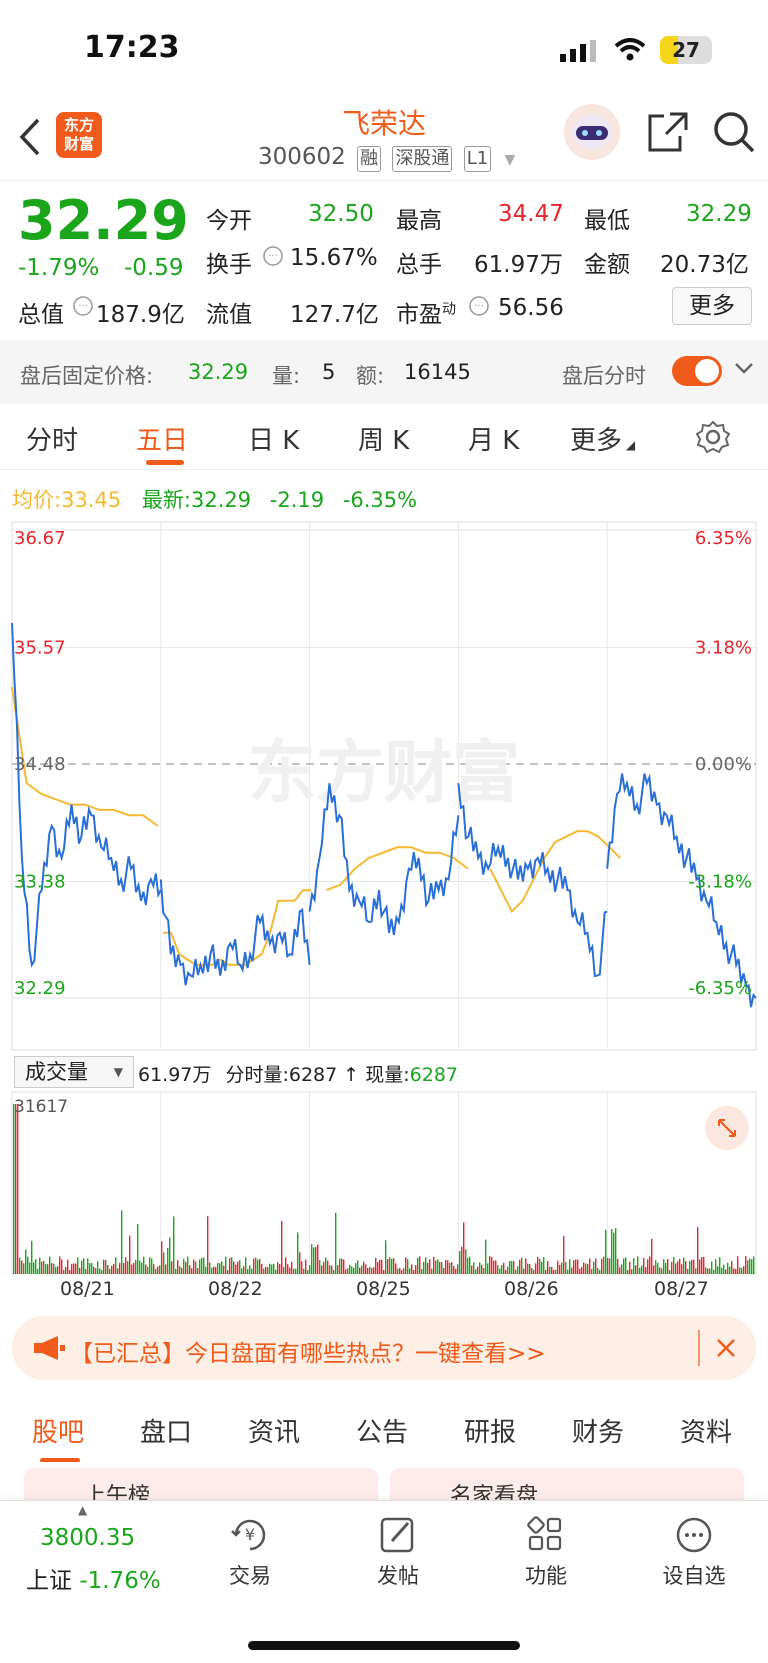  Describe the element at coordinates (384, 1348) in the screenshot. I see `news-banner: 【已汇总】今日盘面有哪些热点？一键查看>>` at that location.